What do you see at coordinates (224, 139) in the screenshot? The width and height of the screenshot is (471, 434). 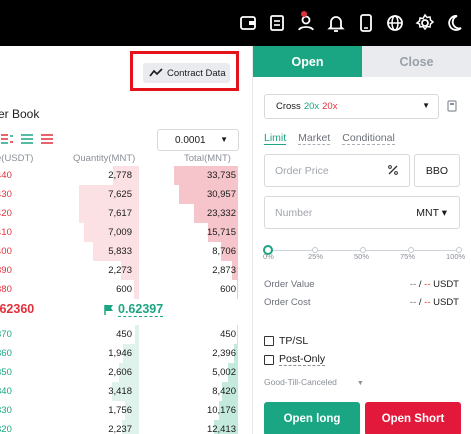 I see `caret-down-icon: ▼` at bounding box center [224, 139].